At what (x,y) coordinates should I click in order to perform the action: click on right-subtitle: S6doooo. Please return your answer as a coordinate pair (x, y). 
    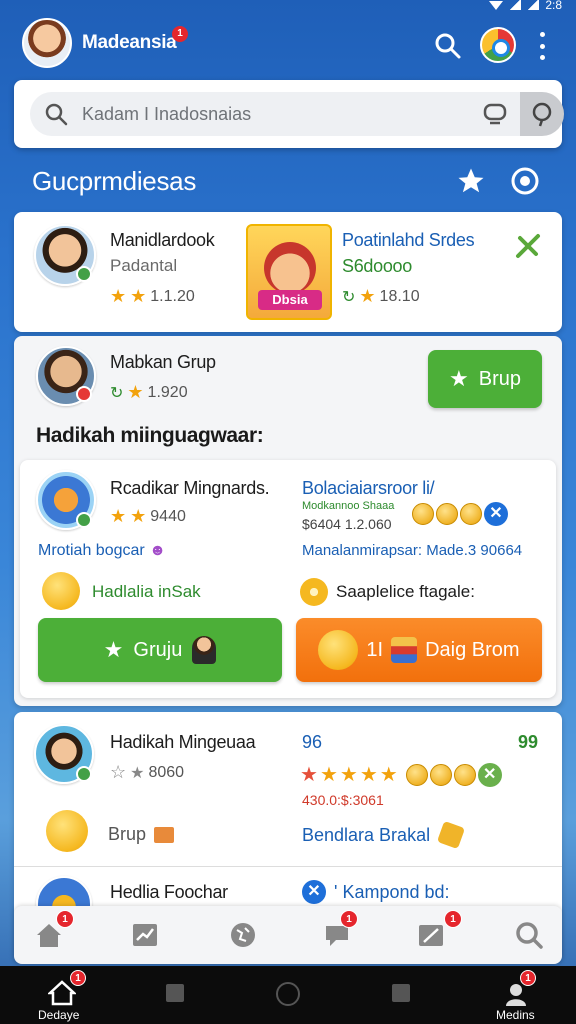
    Looking at the image, I should click on (377, 266).